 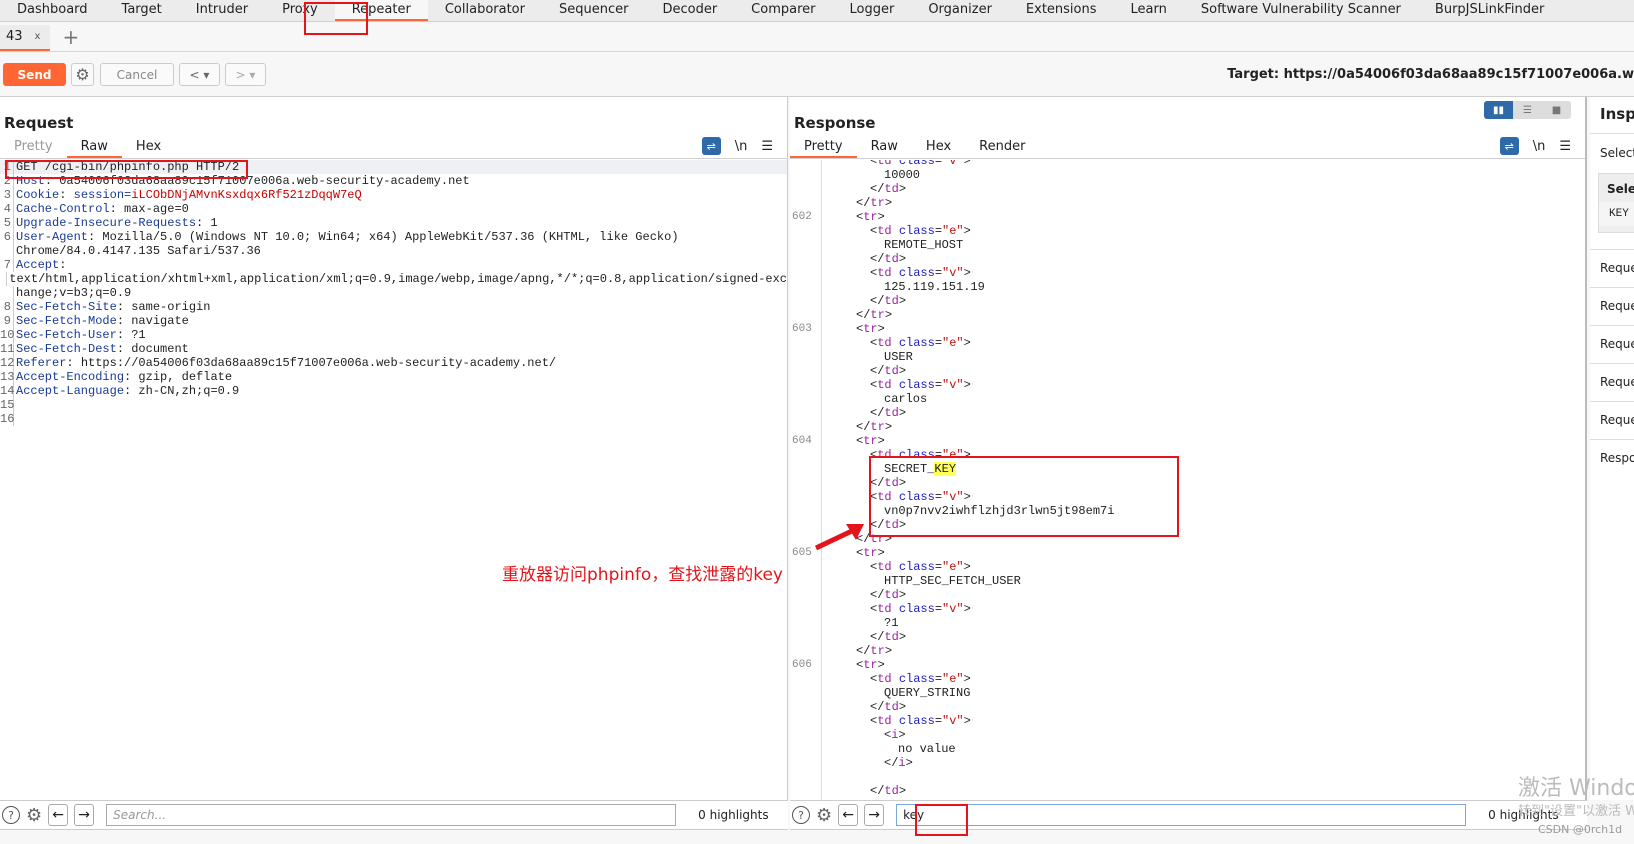 I want to click on response-title: Response, so click(x=835, y=123).